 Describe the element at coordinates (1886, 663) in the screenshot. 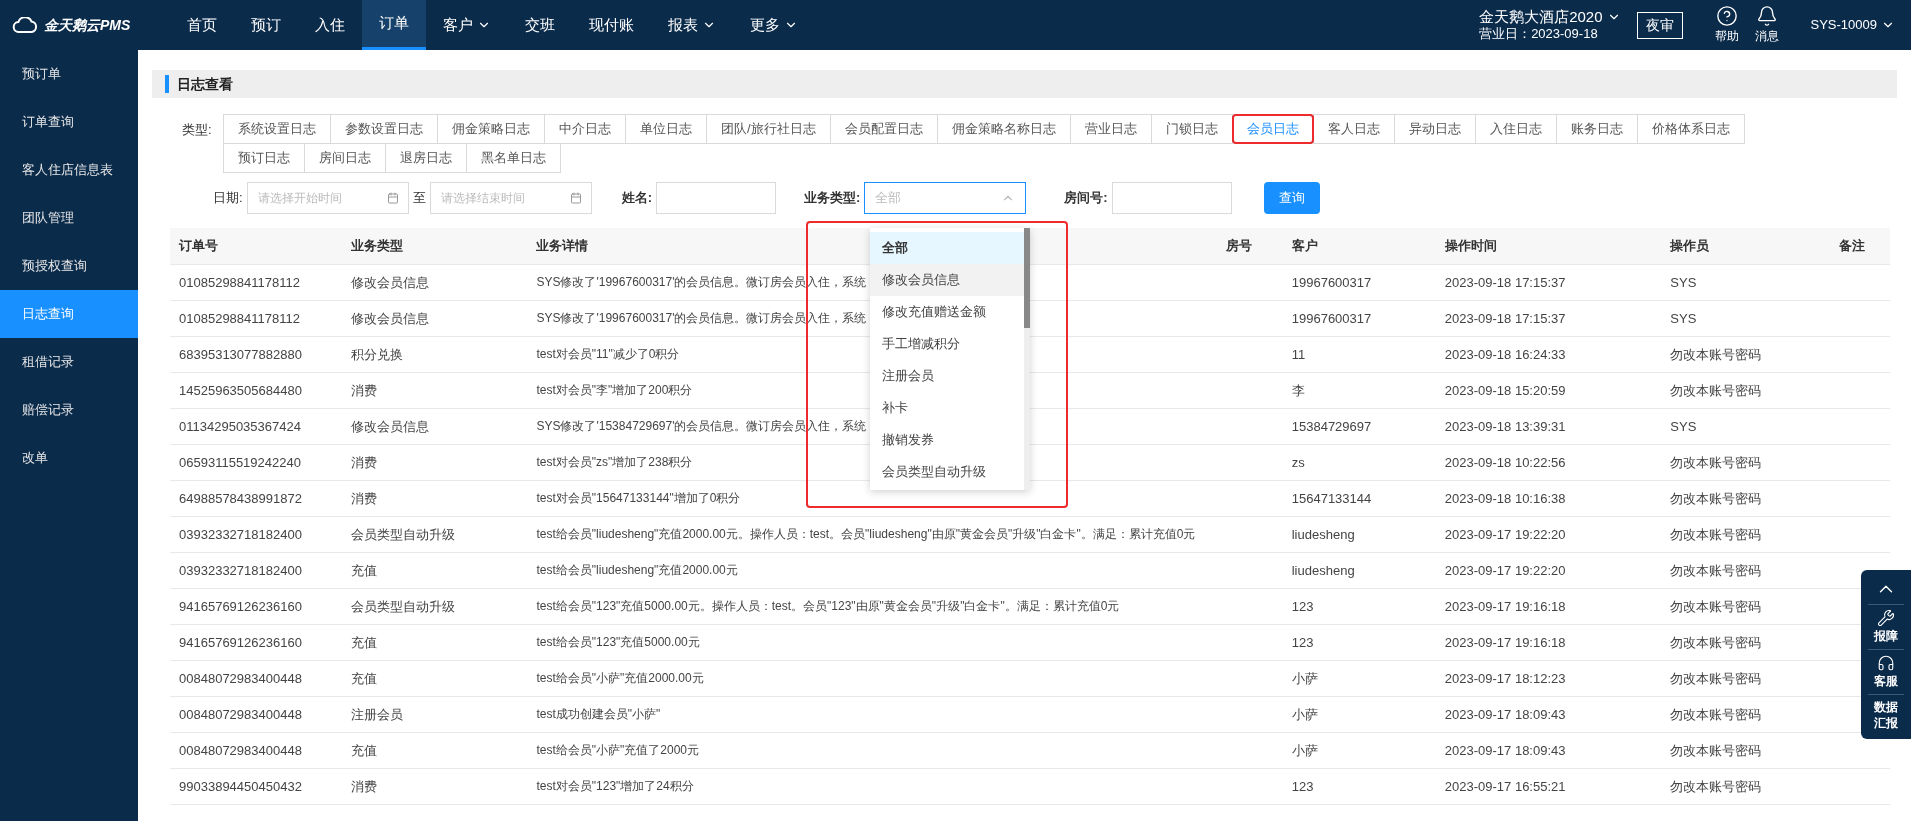

I see `headphones-icon` at that location.